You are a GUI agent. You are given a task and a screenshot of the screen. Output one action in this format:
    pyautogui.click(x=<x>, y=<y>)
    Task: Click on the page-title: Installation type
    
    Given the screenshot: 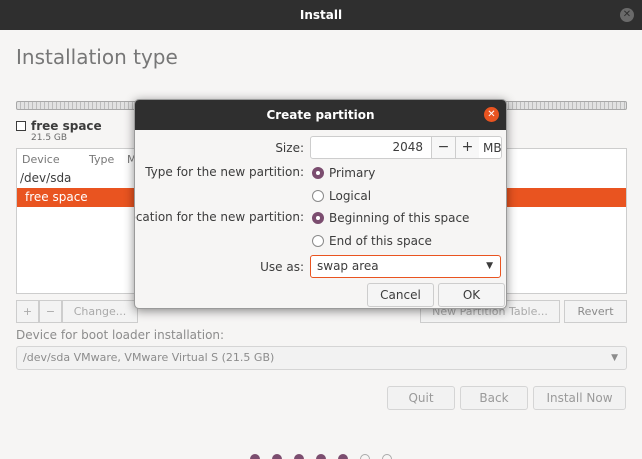 What is the action you would take?
    pyautogui.click(x=97, y=57)
    